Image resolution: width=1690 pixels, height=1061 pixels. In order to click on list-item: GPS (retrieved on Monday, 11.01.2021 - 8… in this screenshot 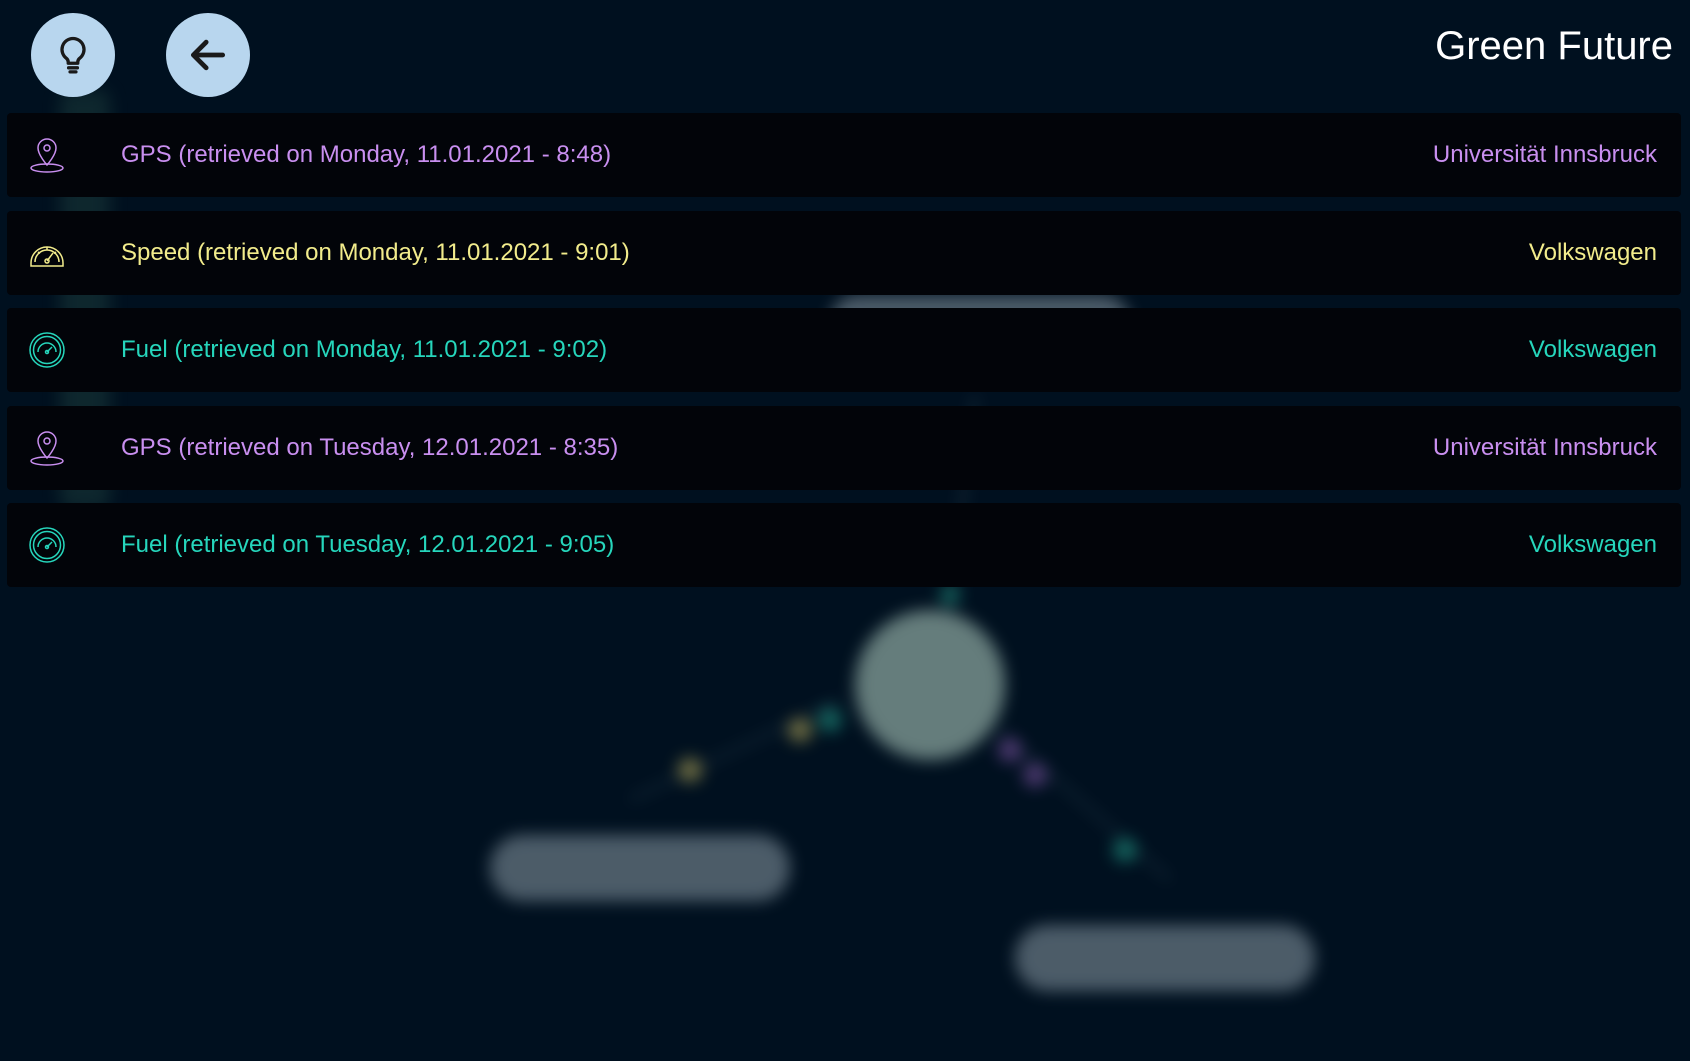, I will do `click(844, 155)`.